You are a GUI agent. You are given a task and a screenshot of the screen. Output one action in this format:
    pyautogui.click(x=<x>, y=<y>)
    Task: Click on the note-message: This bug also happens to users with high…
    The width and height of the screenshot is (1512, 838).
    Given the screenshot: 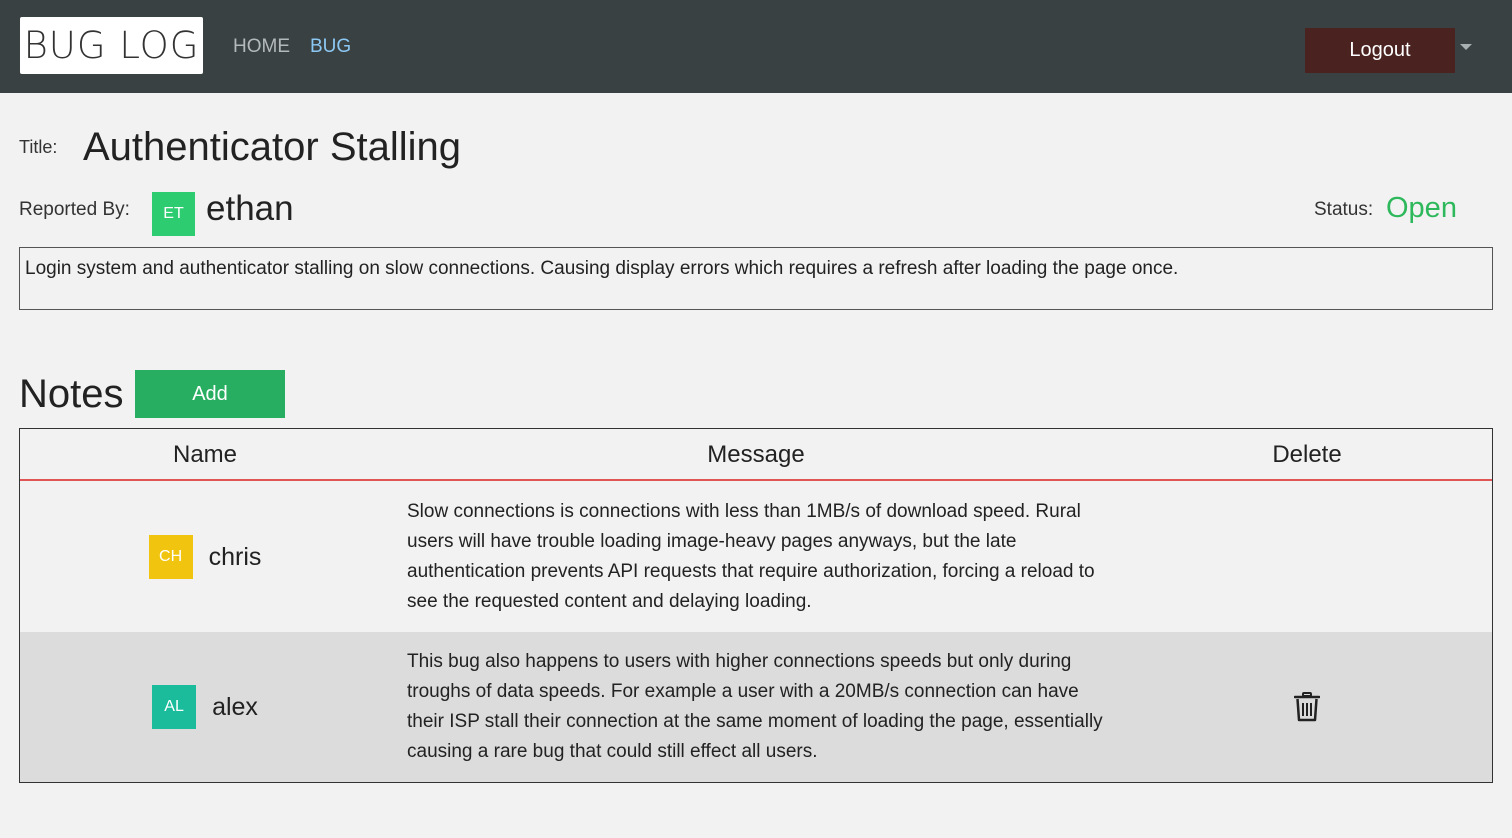 What is the action you would take?
    pyautogui.click(x=755, y=706)
    